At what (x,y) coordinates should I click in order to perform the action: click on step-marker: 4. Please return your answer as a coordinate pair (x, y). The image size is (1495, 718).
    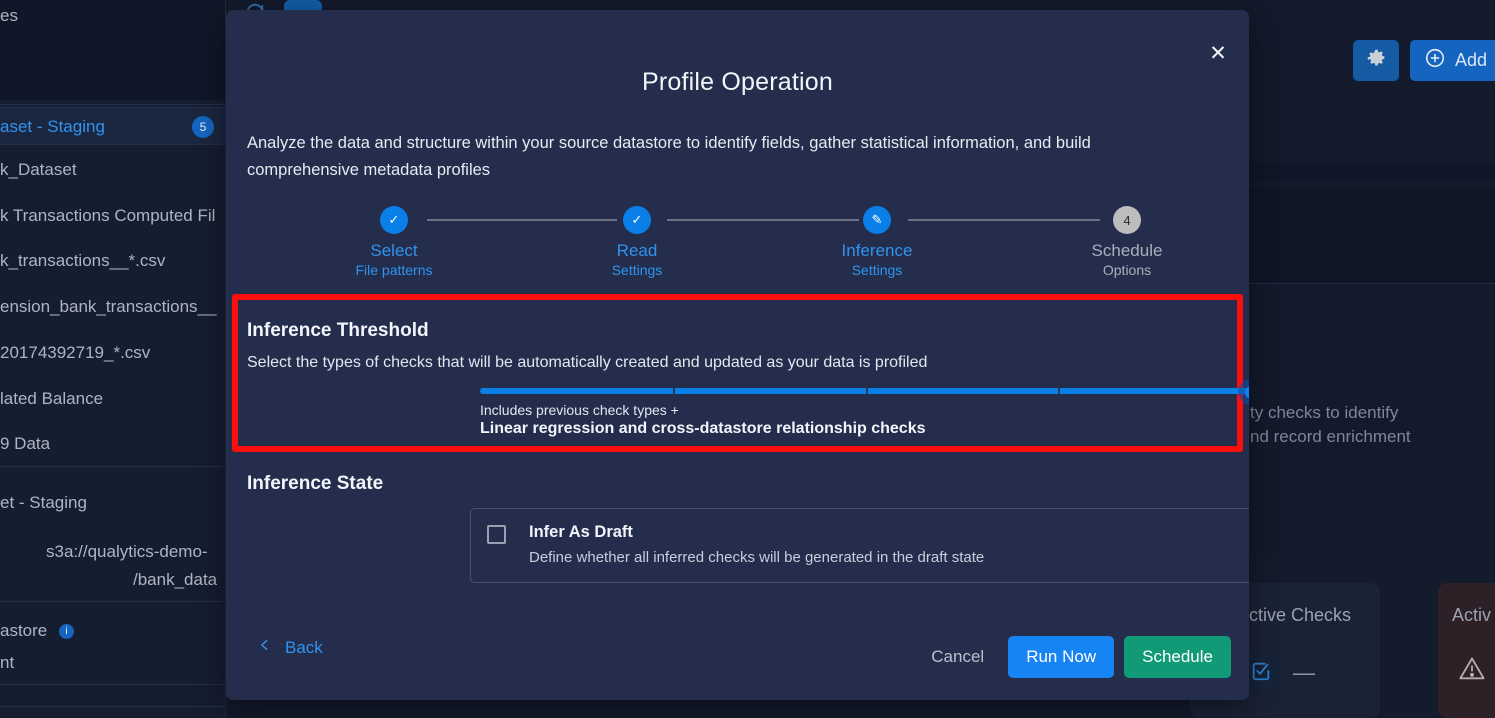
    Looking at the image, I should click on (1127, 220).